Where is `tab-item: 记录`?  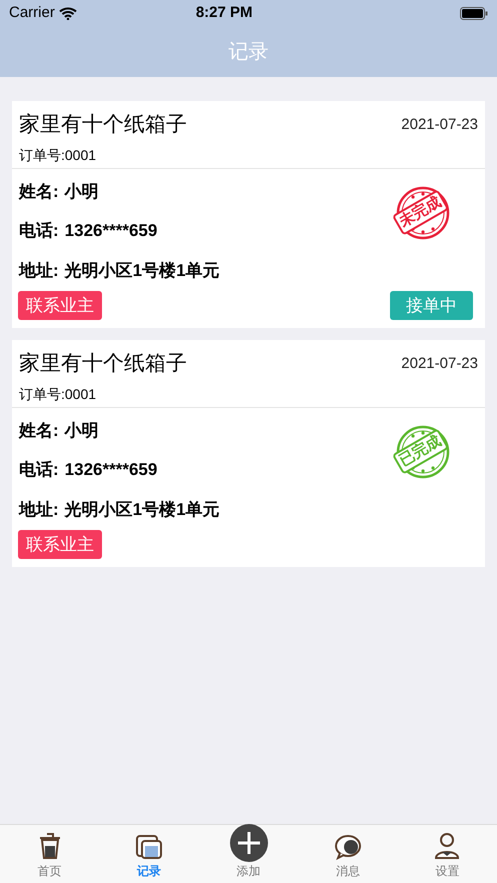 tab-item: 记录 is located at coordinates (149, 854).